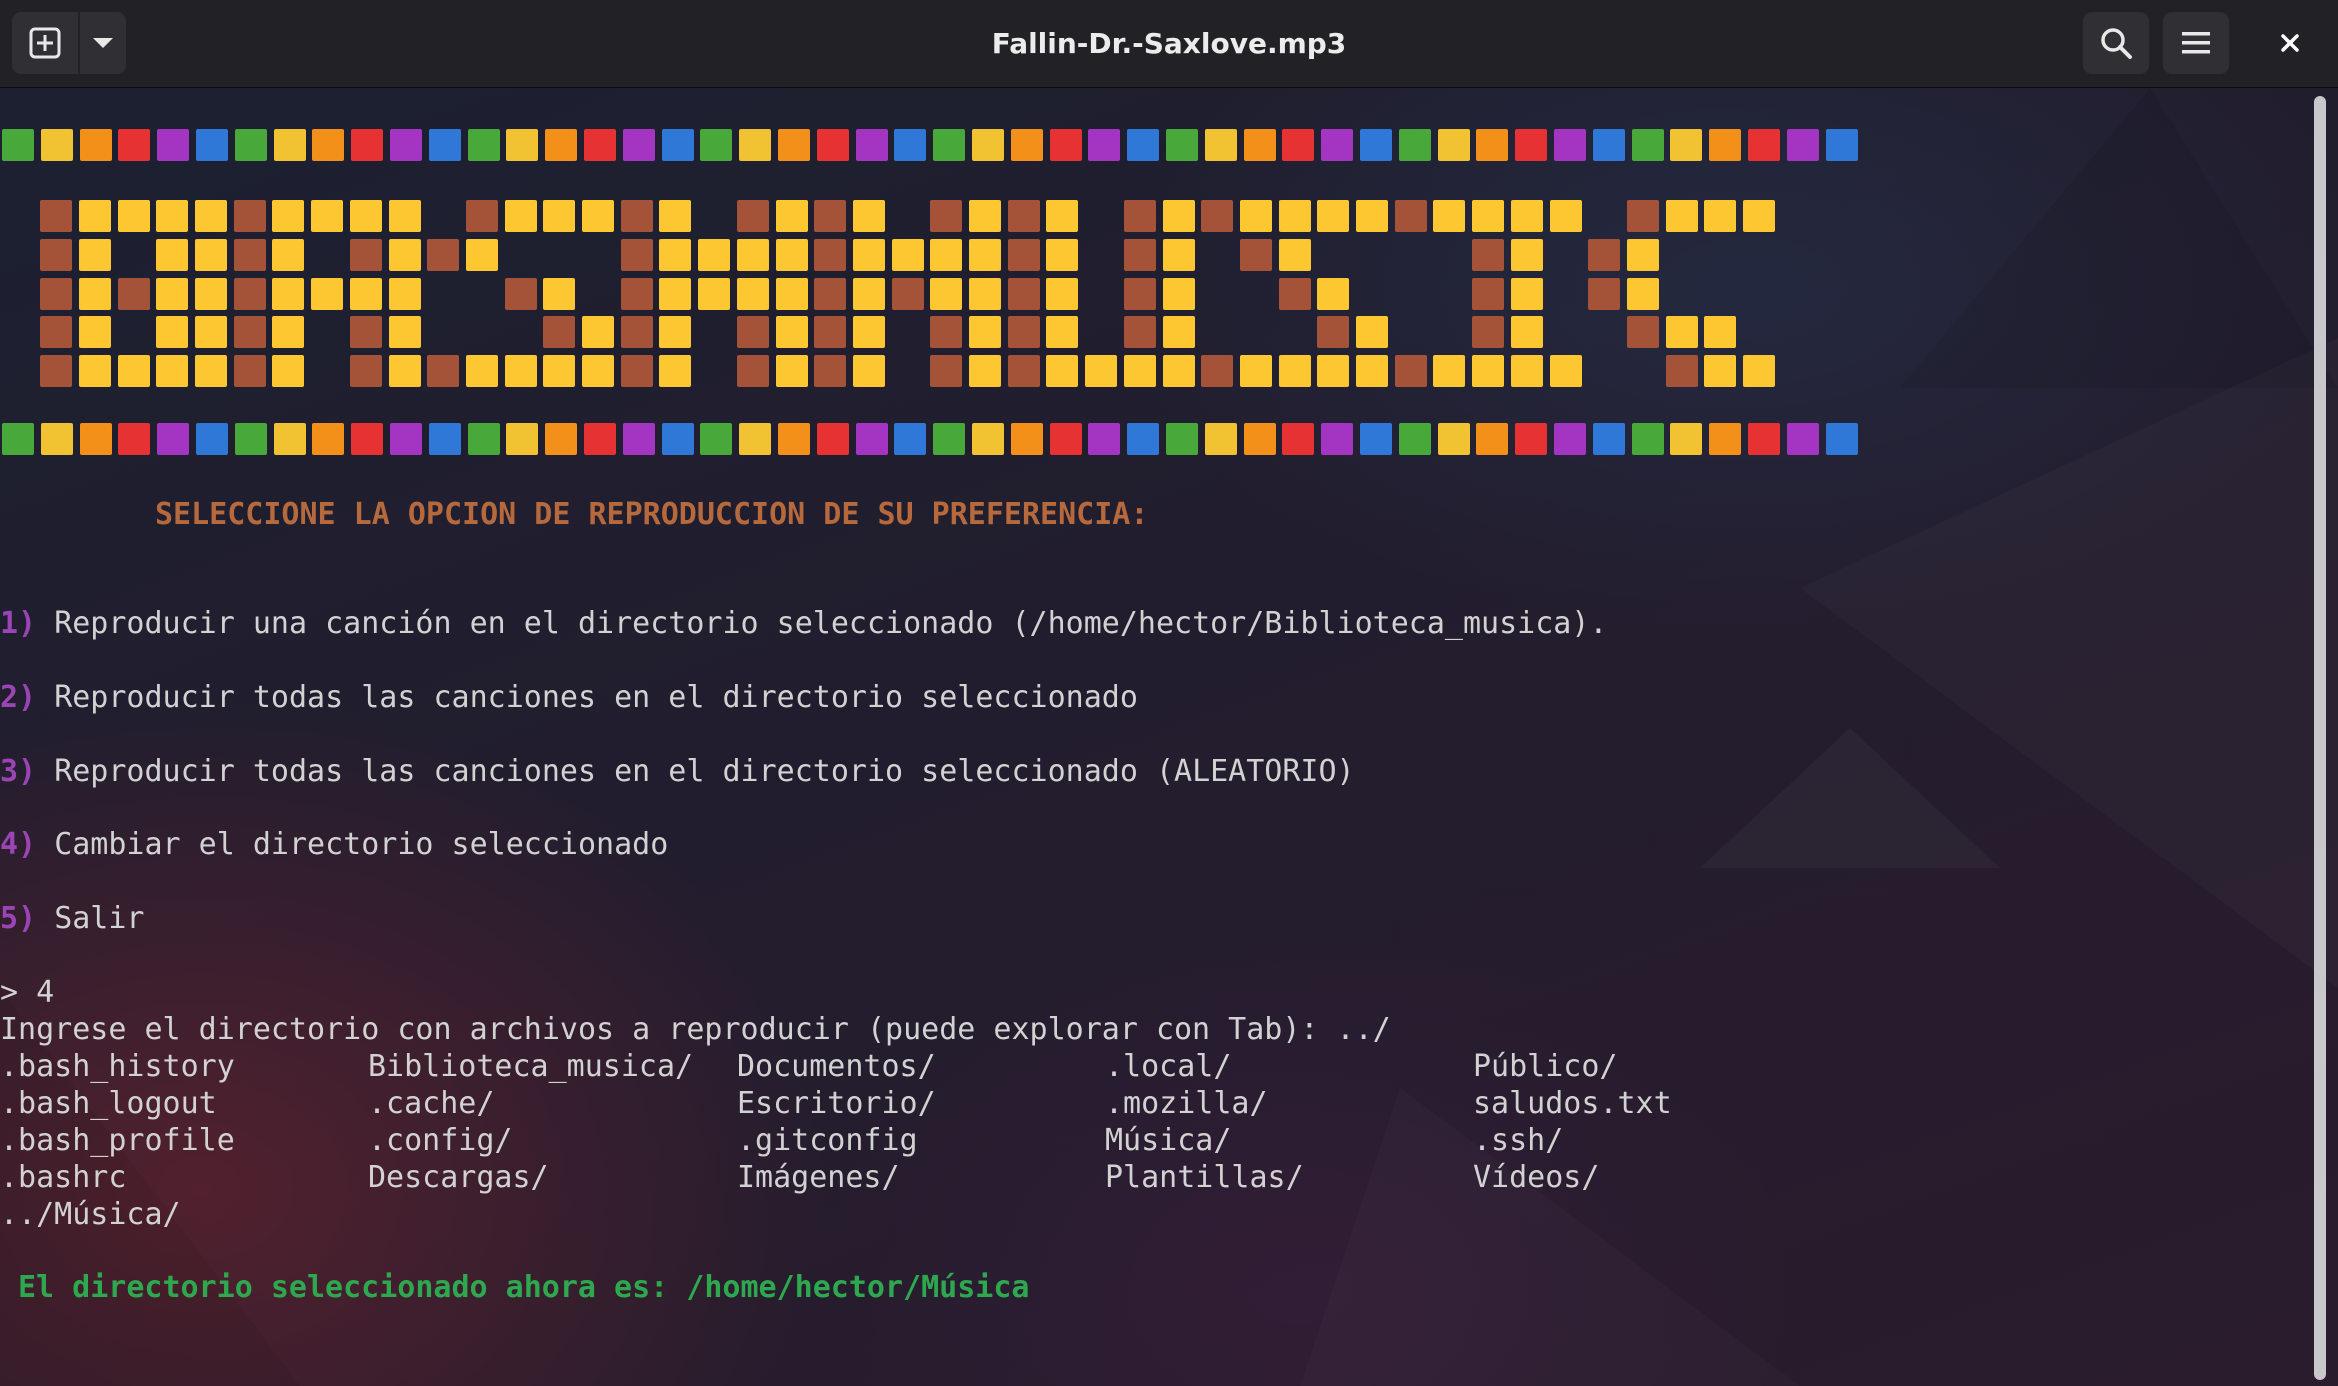  I want to click on listing-item: .cache/, so click(431, 1103).